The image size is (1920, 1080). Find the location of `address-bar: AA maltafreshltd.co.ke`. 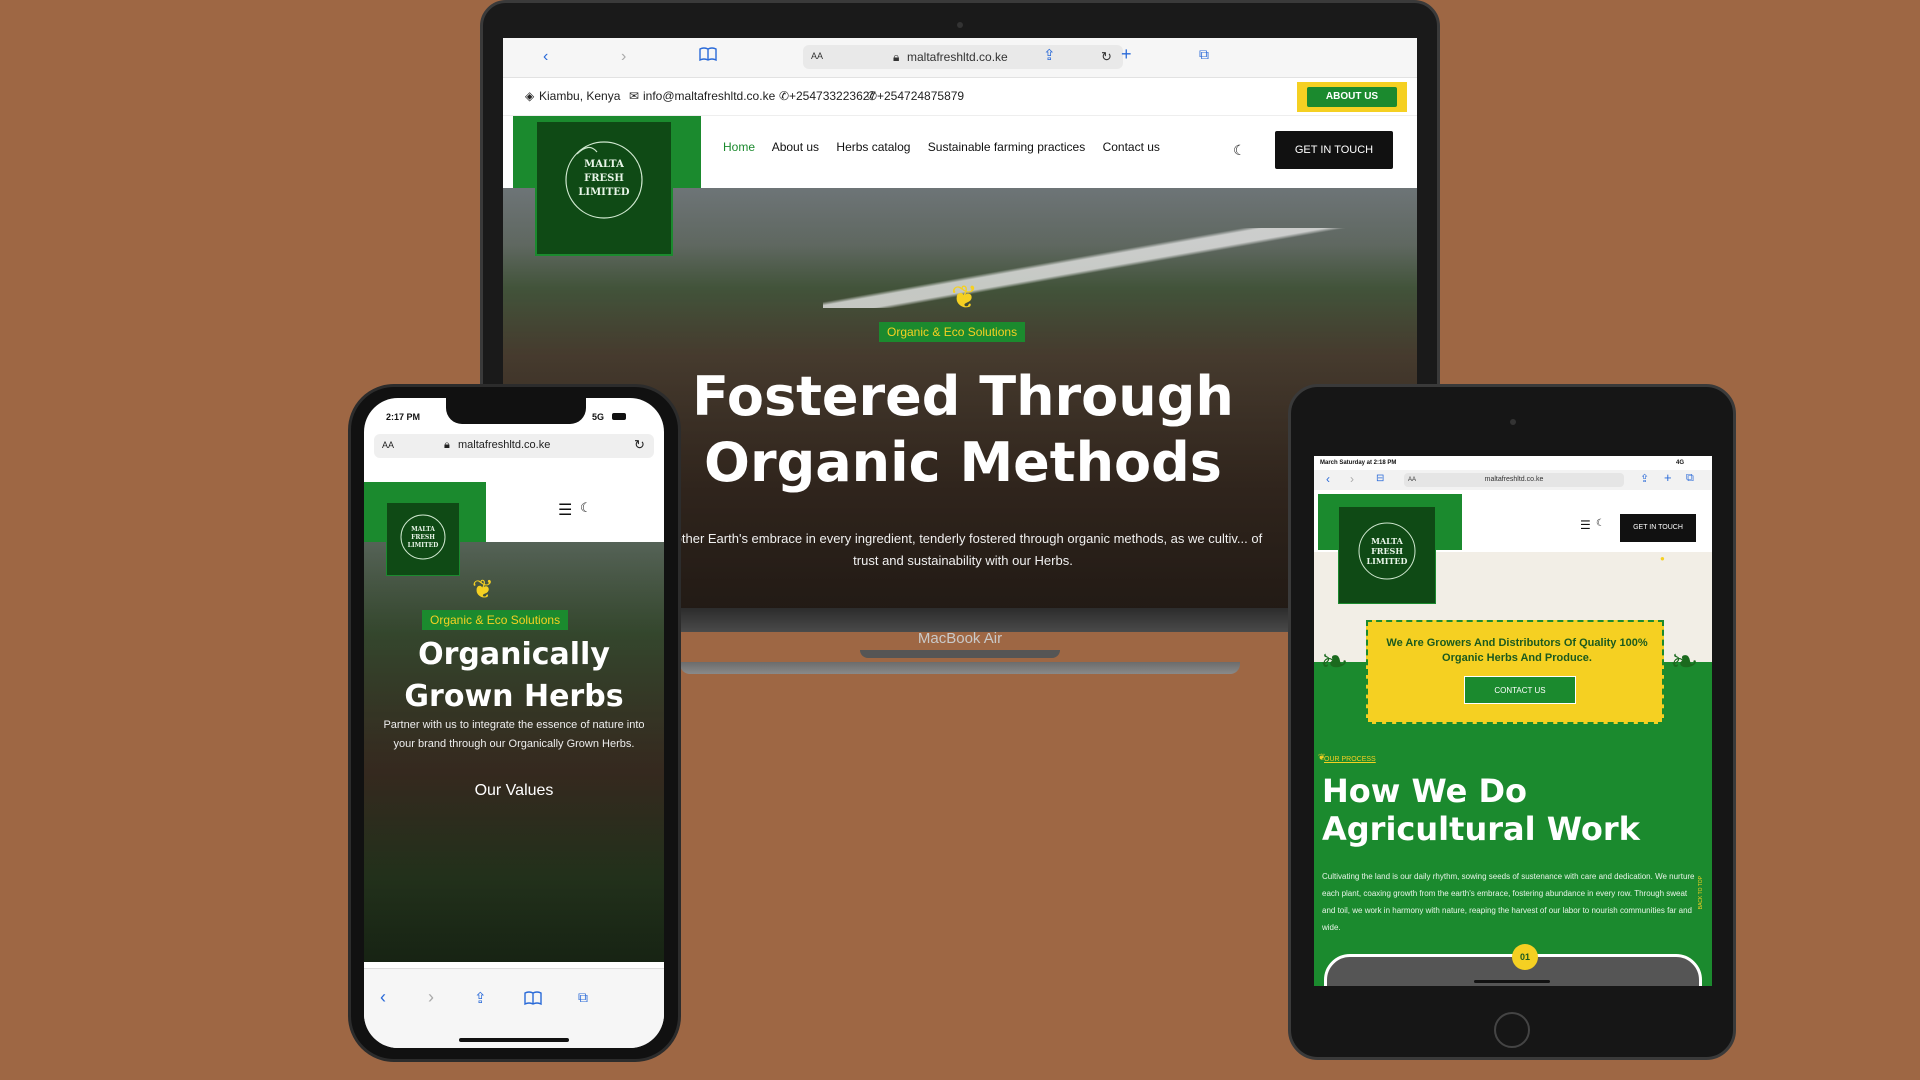

address-bar: AA maltafreshltd.co.ke is located at coordinates (1514, 480).